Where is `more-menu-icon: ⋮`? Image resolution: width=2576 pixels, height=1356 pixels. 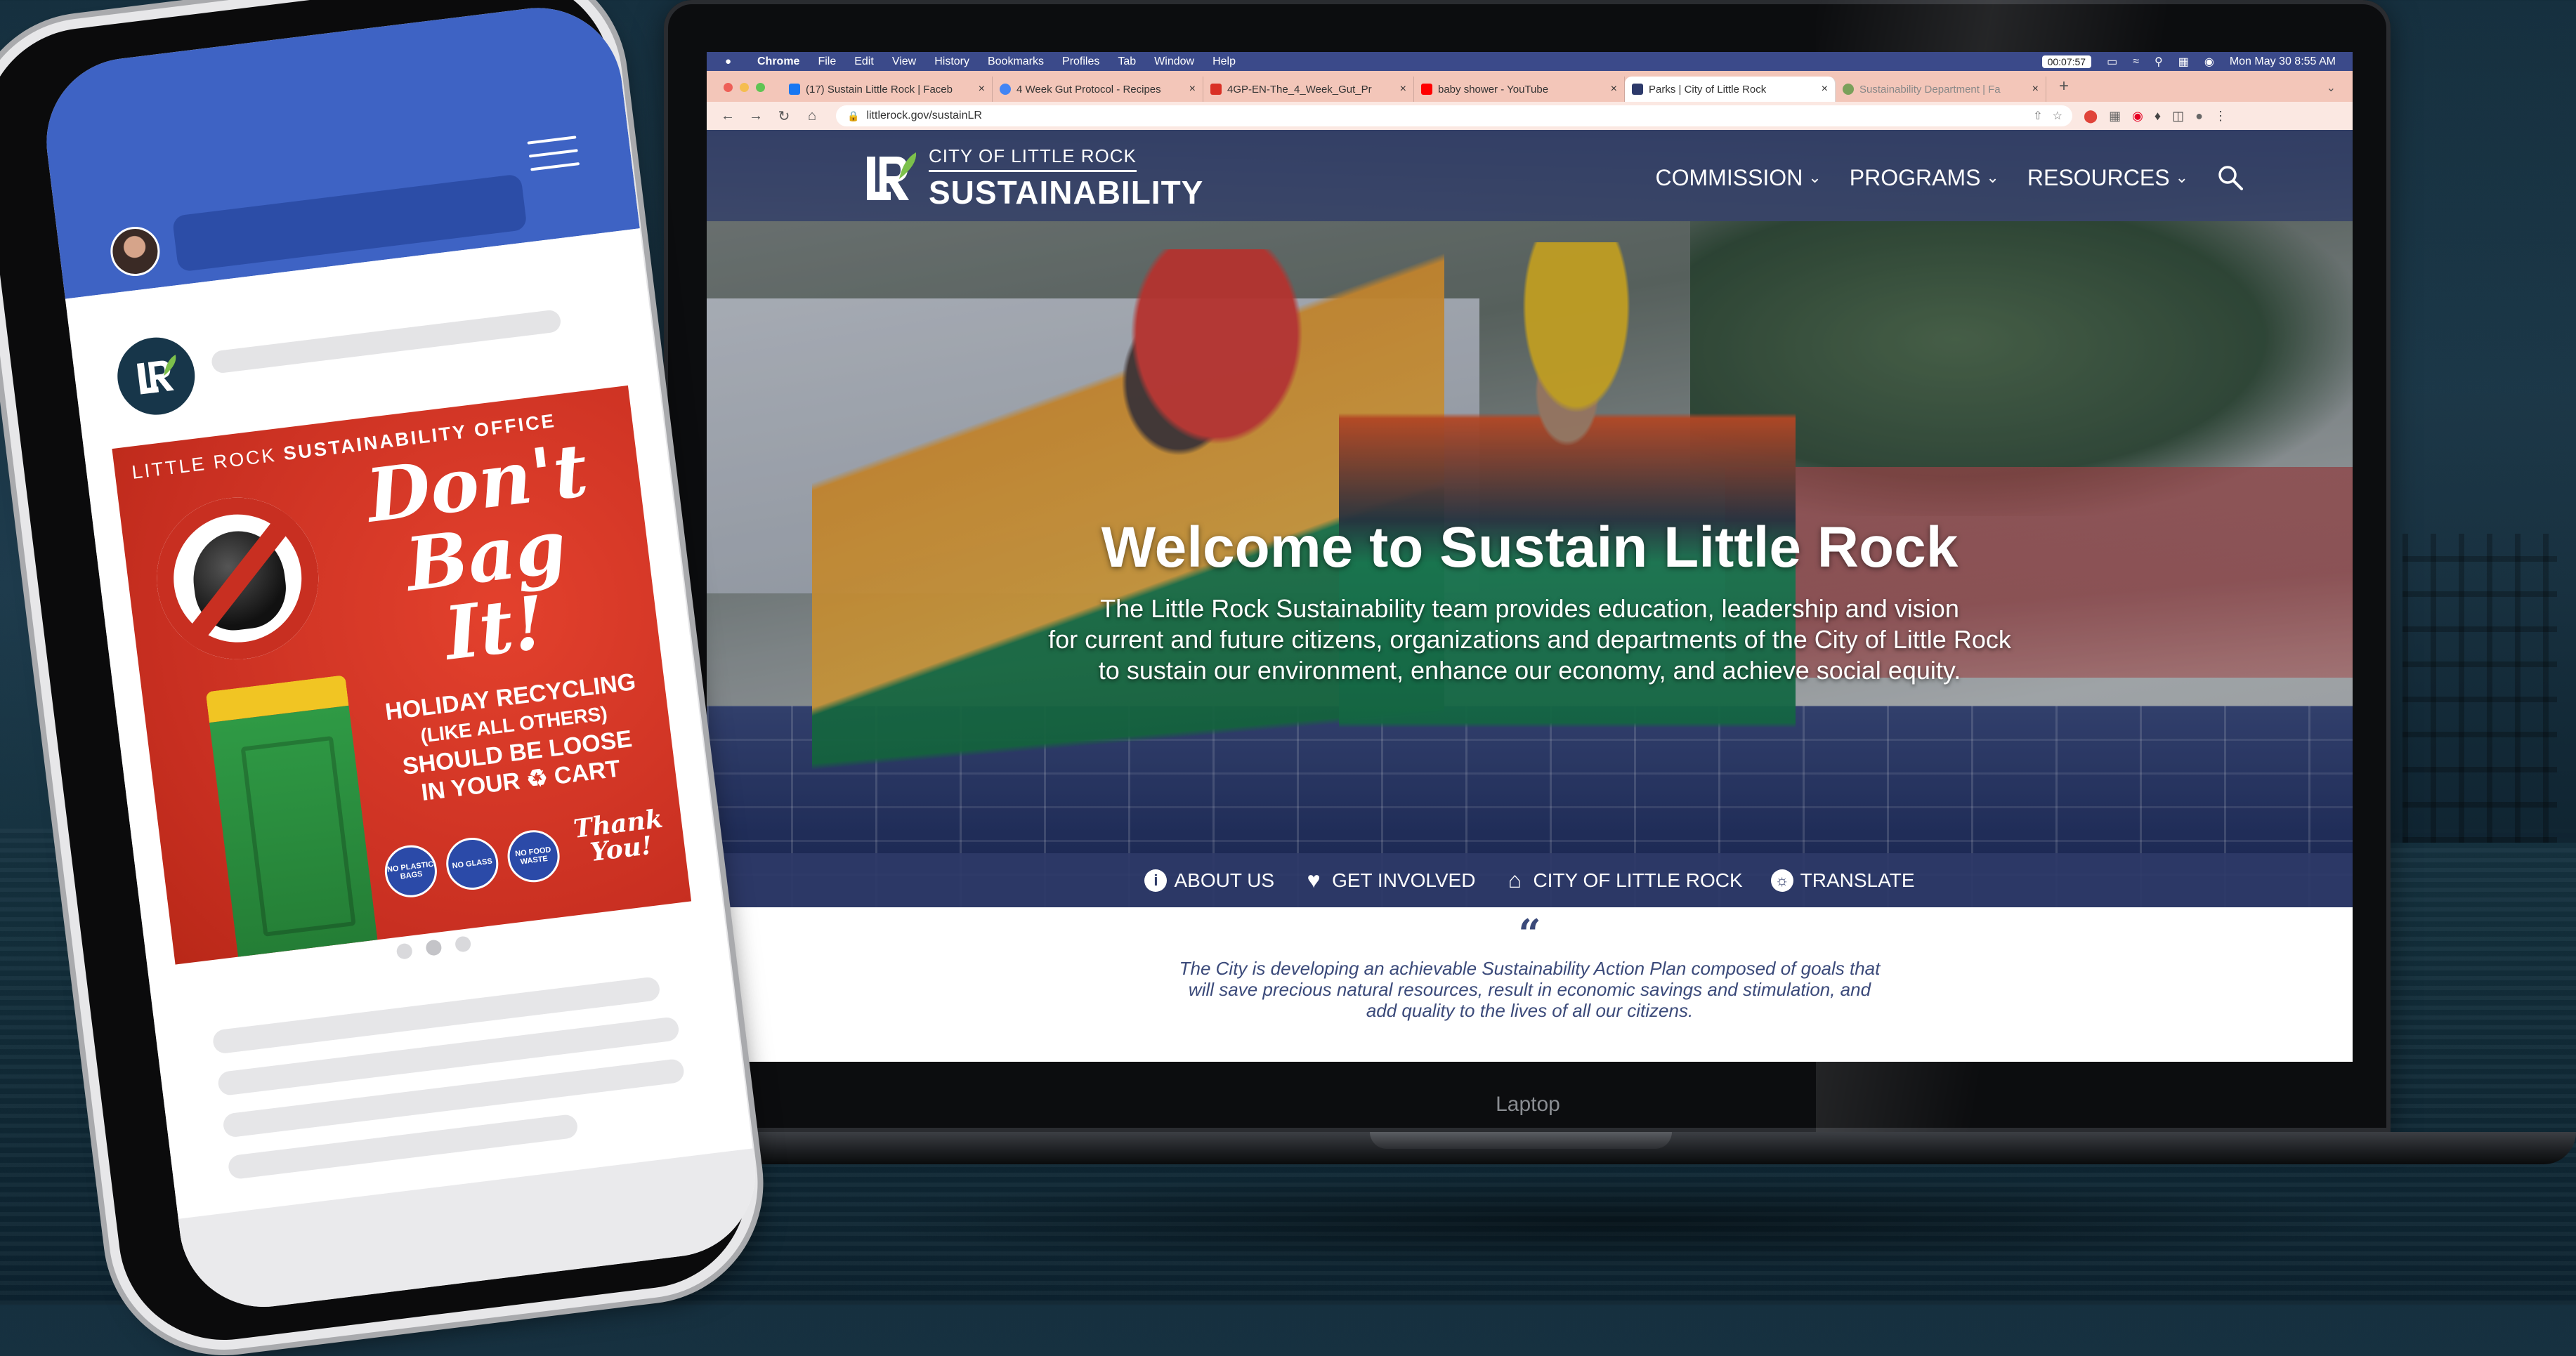 more-menu-icon: ⋮ is located at coordinates (2220, 116).